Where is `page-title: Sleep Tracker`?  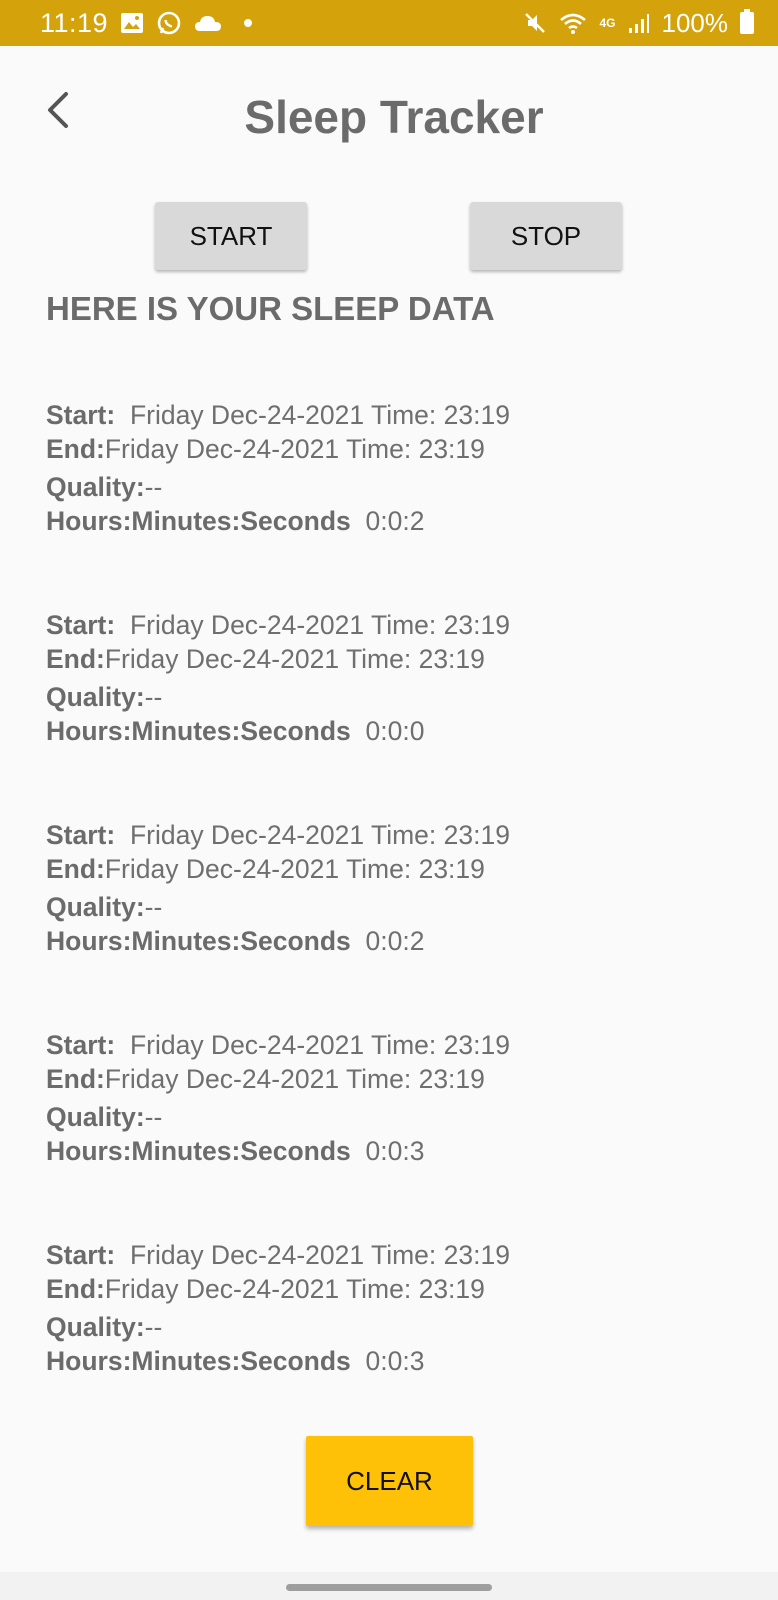
page-title: Sleep Tracker is located at coordinates (394, 117).